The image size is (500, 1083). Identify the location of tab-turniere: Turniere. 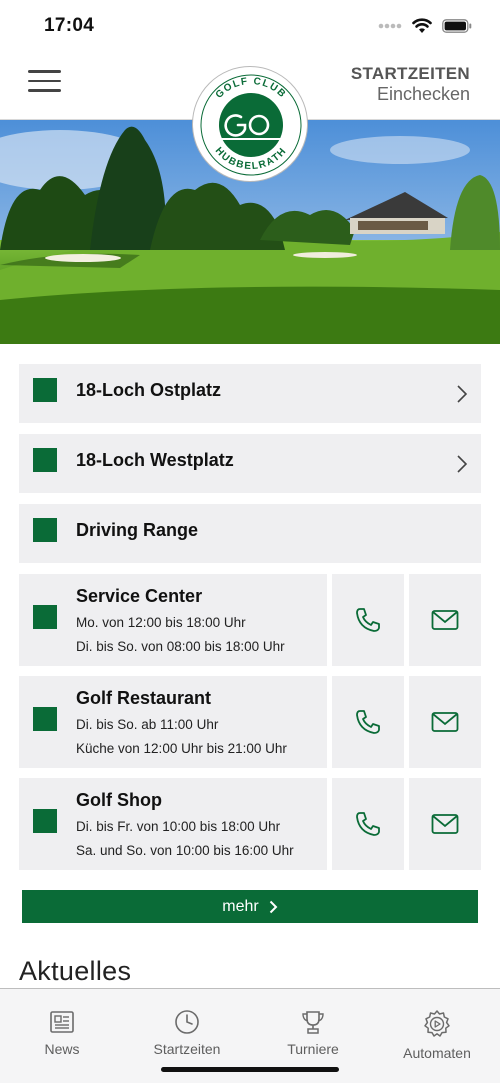
(313, 1033).